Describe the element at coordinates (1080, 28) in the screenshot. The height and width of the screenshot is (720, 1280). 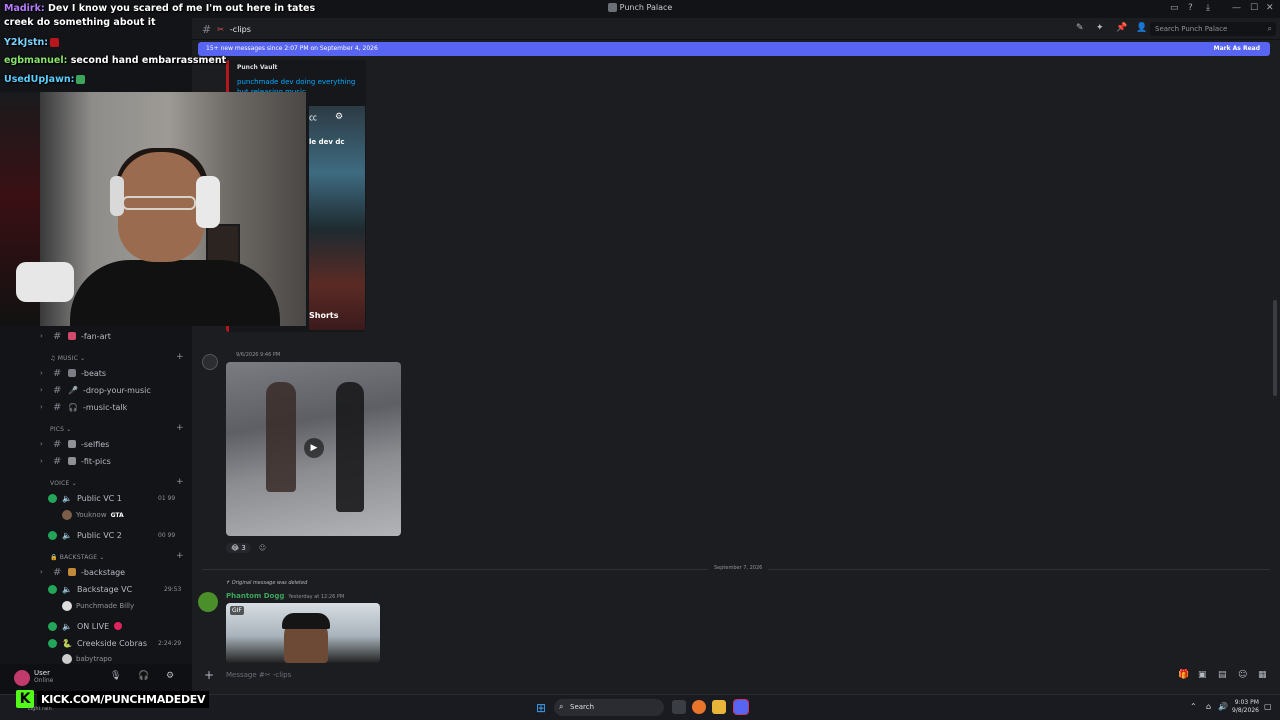
I see `threads-icon: ✎` at that location.